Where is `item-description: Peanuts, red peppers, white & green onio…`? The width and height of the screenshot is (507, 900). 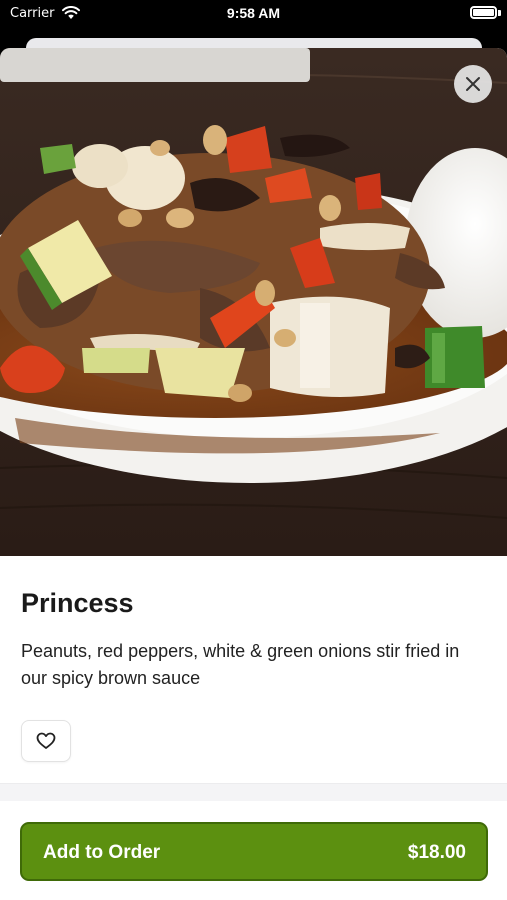
item-description: Peanuts, red peppers, white & green onio… is located at coordinates (240, 664).